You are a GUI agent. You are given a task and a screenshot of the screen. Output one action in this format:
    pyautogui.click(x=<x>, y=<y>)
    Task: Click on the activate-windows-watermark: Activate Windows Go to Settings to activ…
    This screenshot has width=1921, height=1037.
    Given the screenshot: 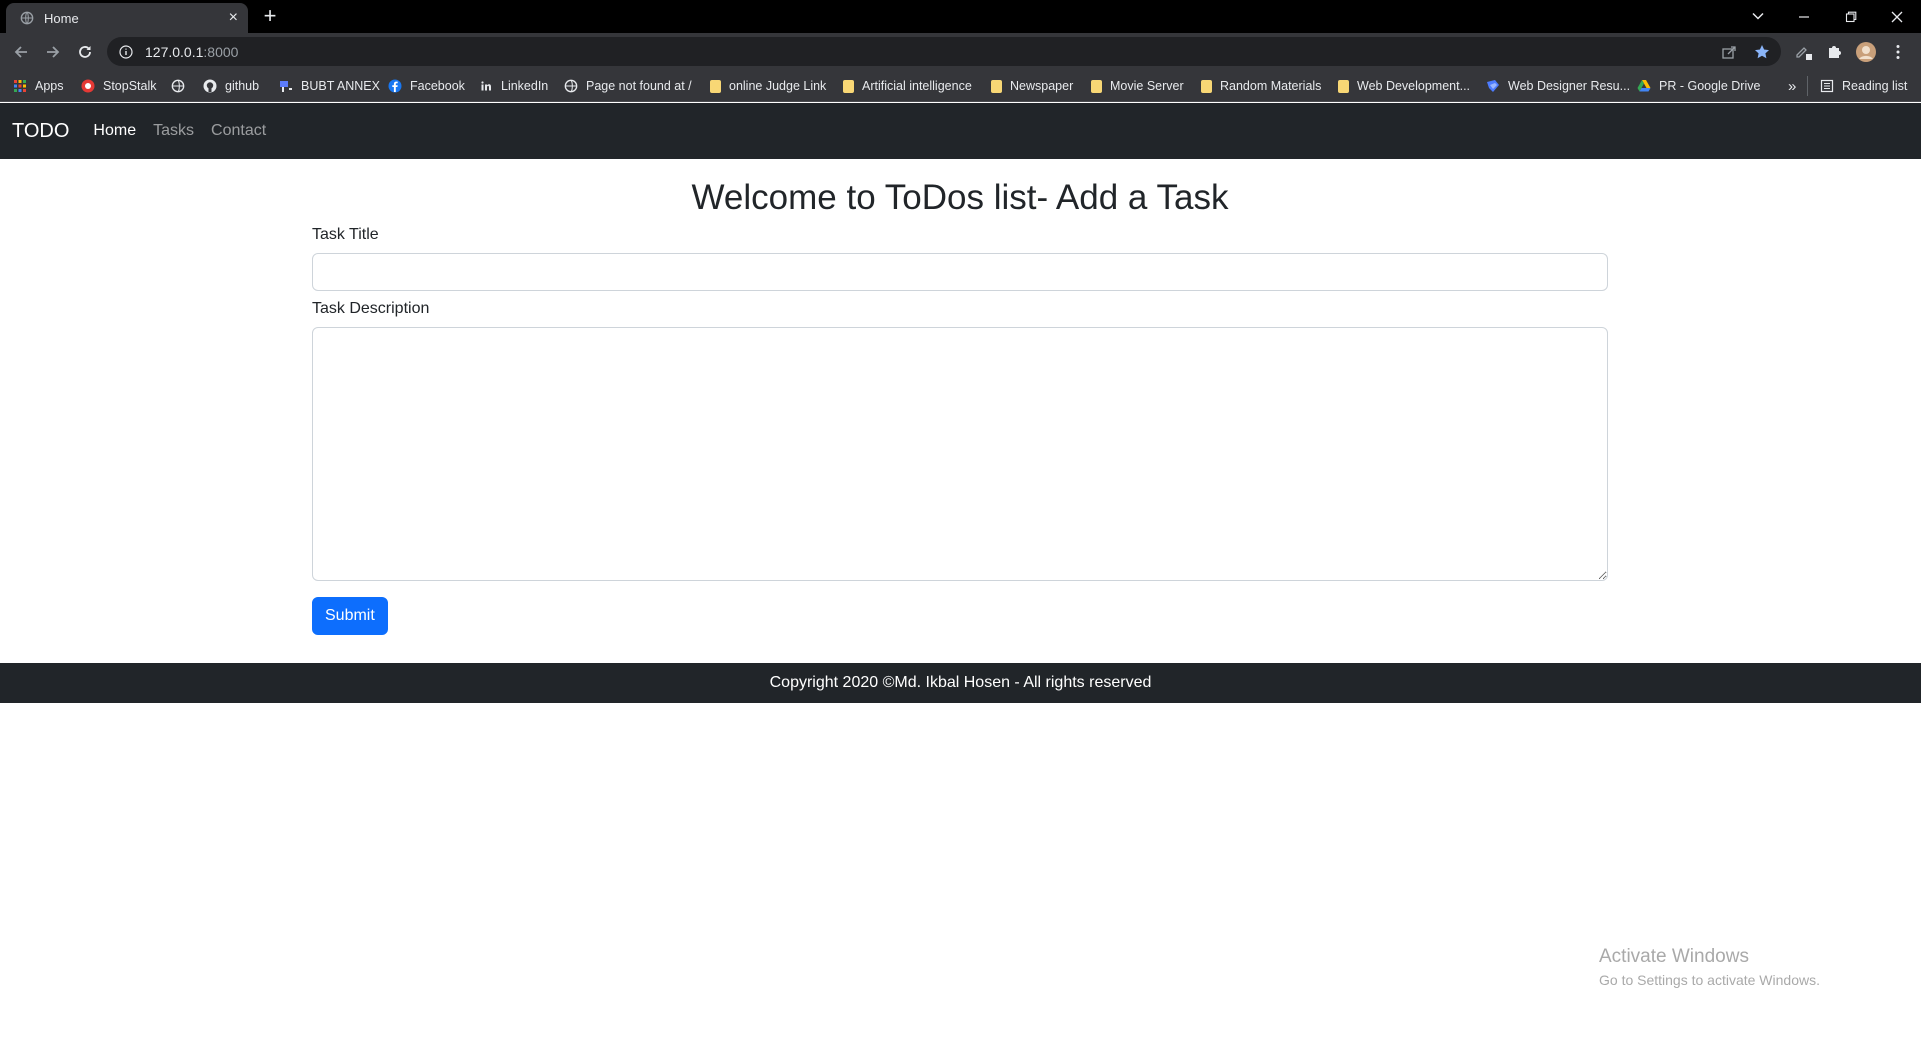 What is the action you would take?
    pyautogui.click(x=1709, y=967)
    